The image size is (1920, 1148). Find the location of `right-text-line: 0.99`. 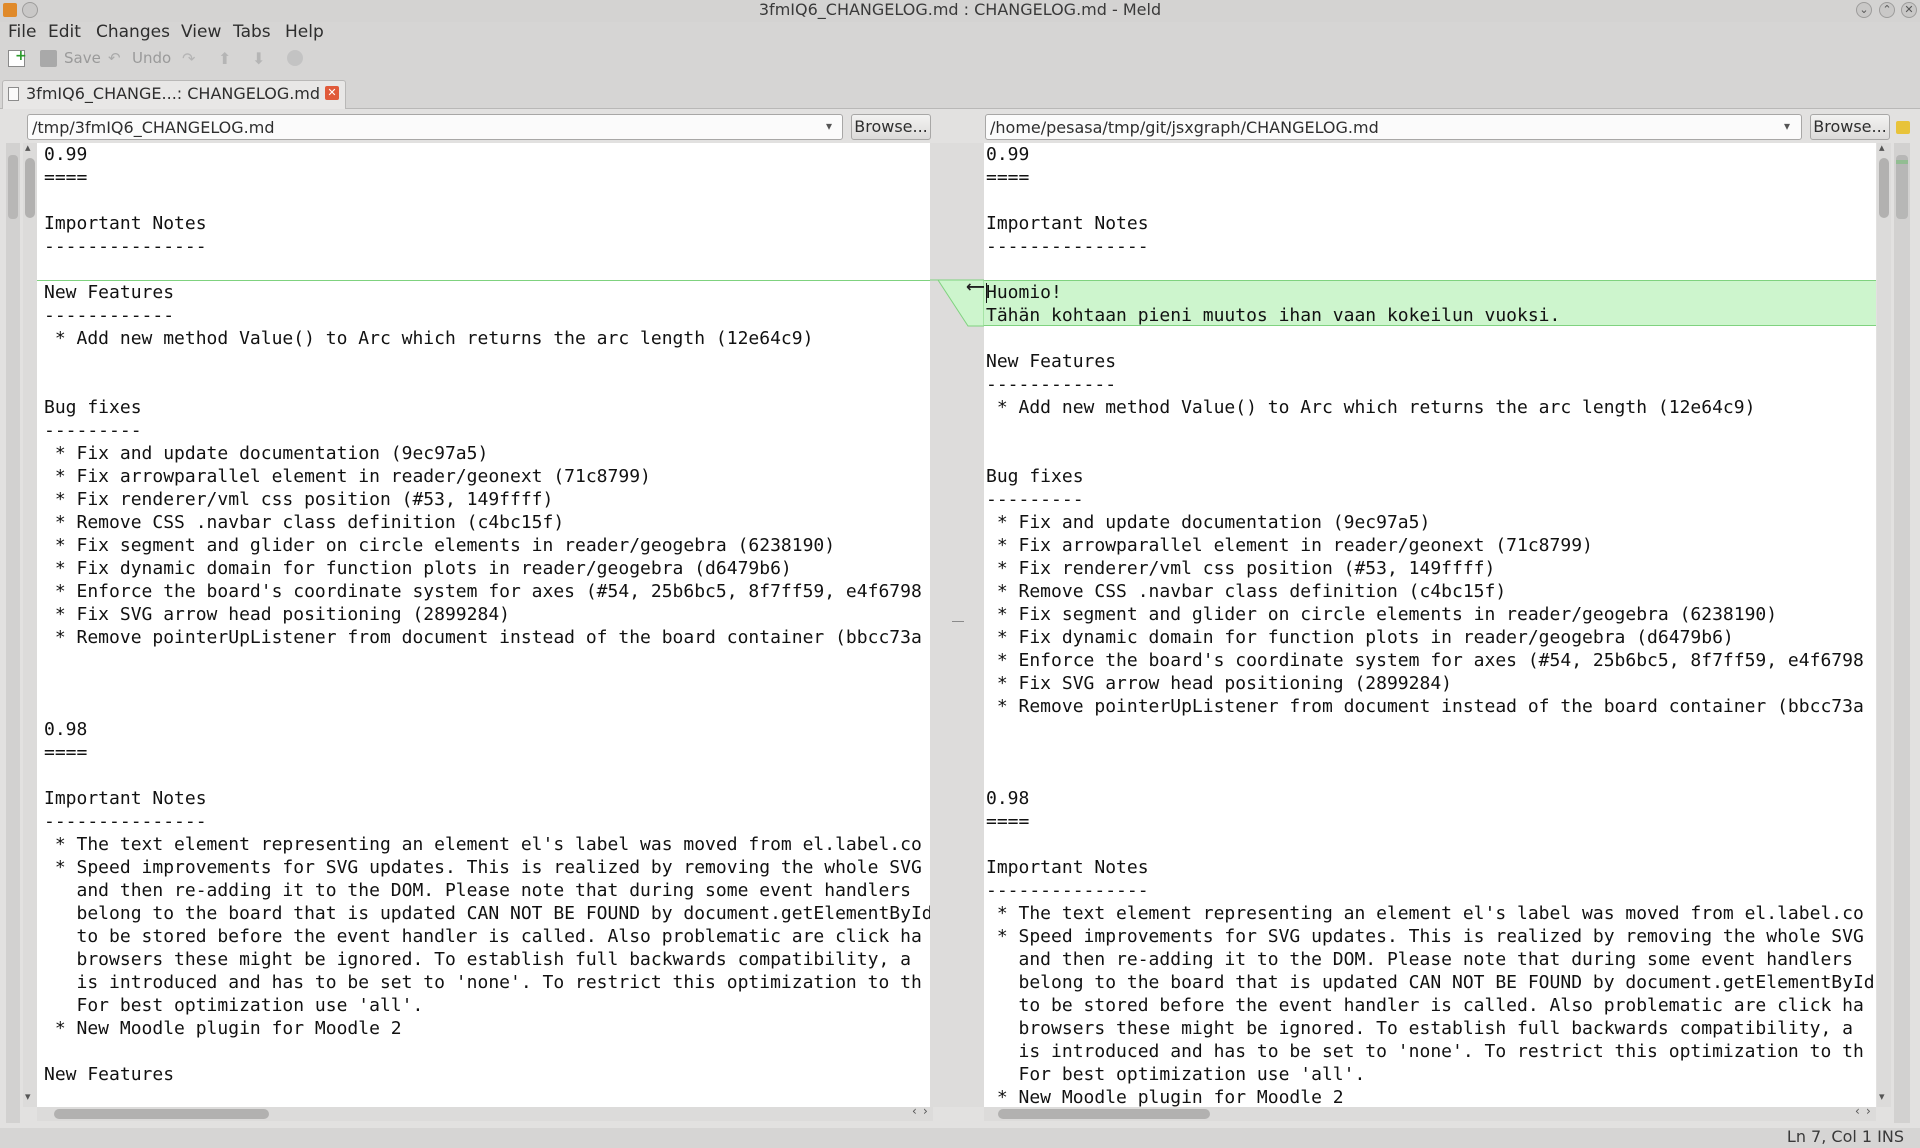

right-text-line: 0.99 is located at coordinates (1008, 154).